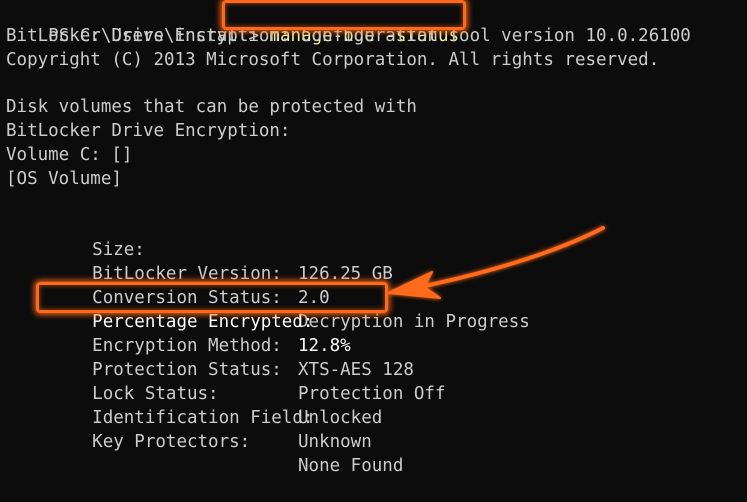 The image size is (747, 502). I want to click on property-value: None Found, so click(351, 466).